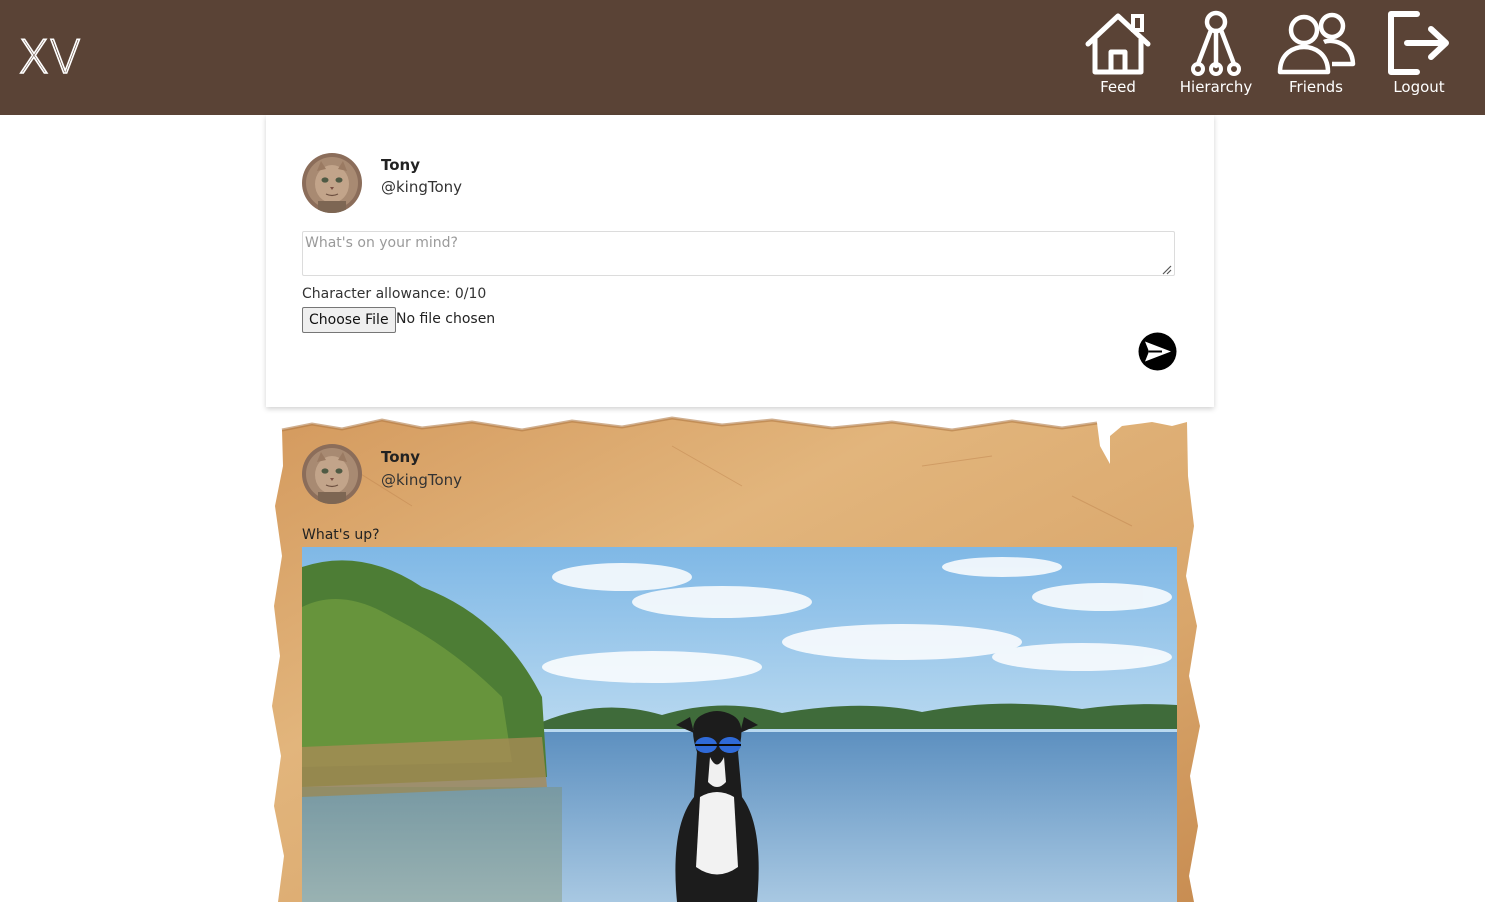  I want to click on post-text: What's up?, so click(341, 535).